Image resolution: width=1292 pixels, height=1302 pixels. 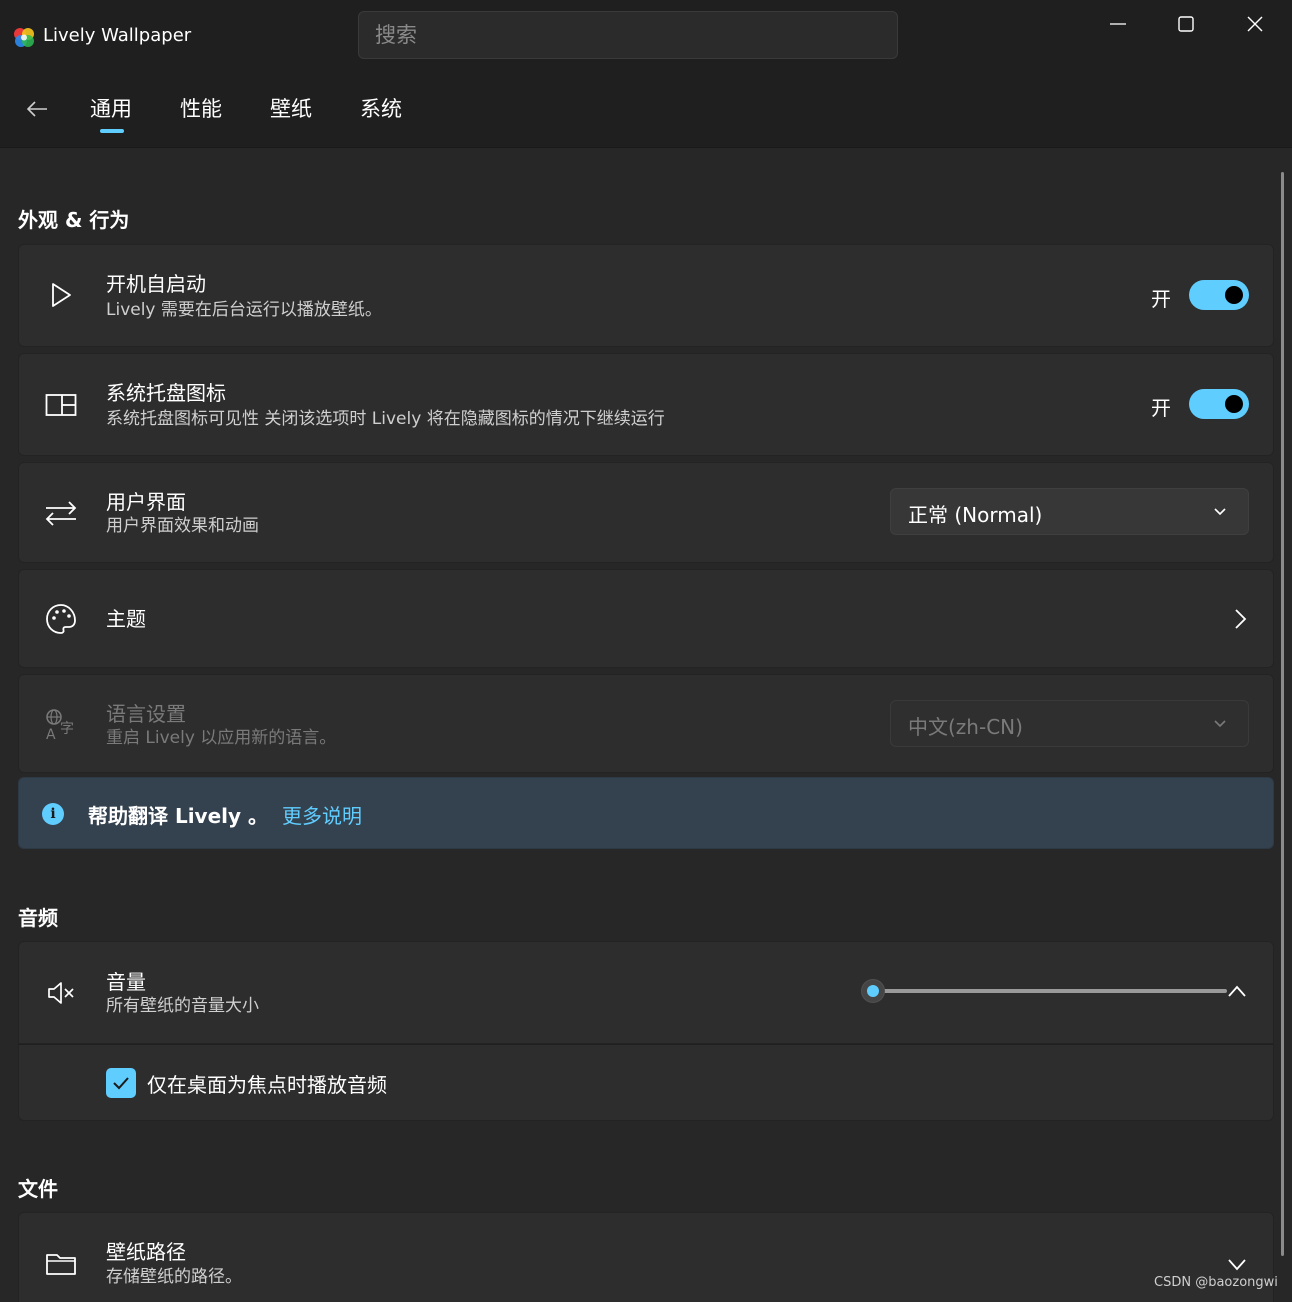 I want to click on search-input, so click(x=628, y=35).